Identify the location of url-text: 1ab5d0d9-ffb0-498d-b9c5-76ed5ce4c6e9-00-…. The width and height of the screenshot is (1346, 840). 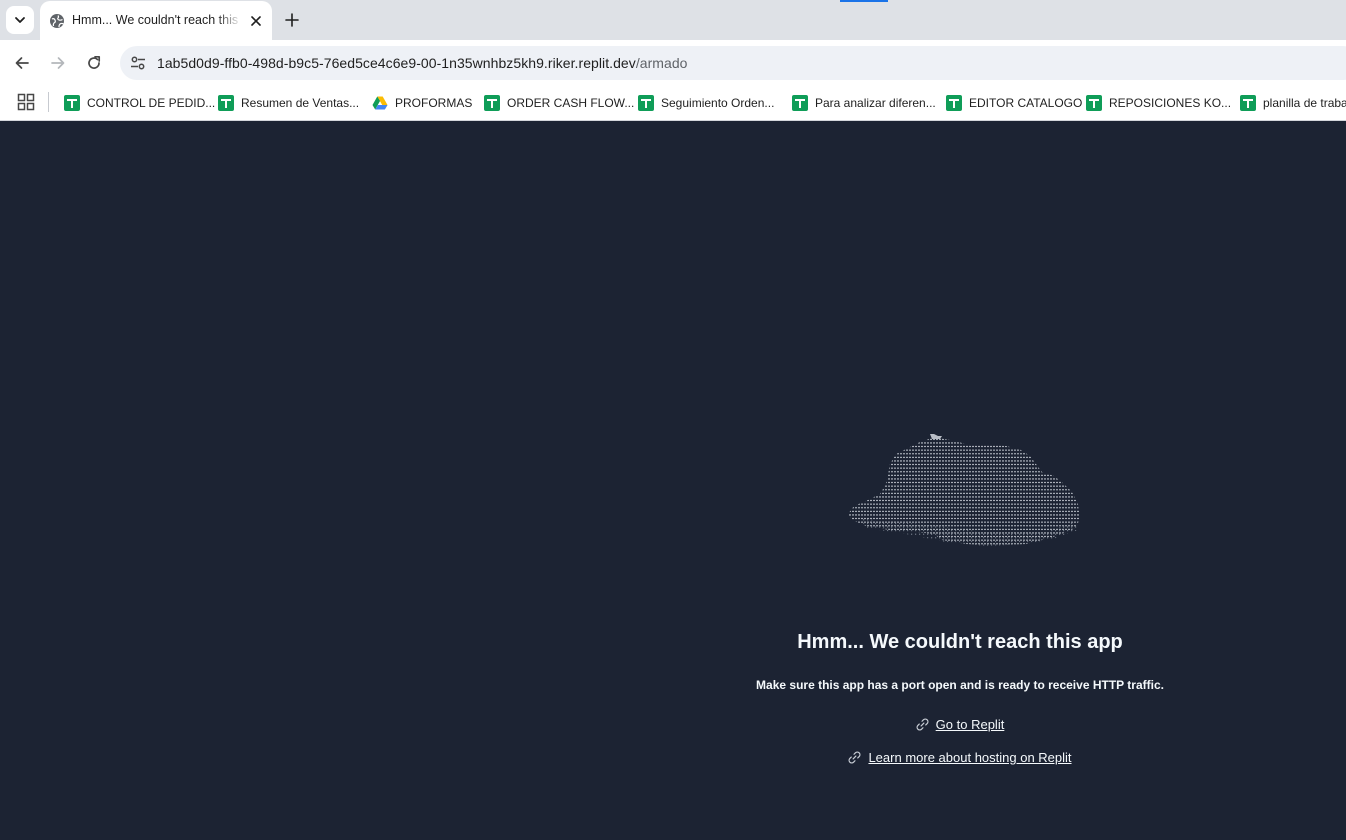
(422, 63).